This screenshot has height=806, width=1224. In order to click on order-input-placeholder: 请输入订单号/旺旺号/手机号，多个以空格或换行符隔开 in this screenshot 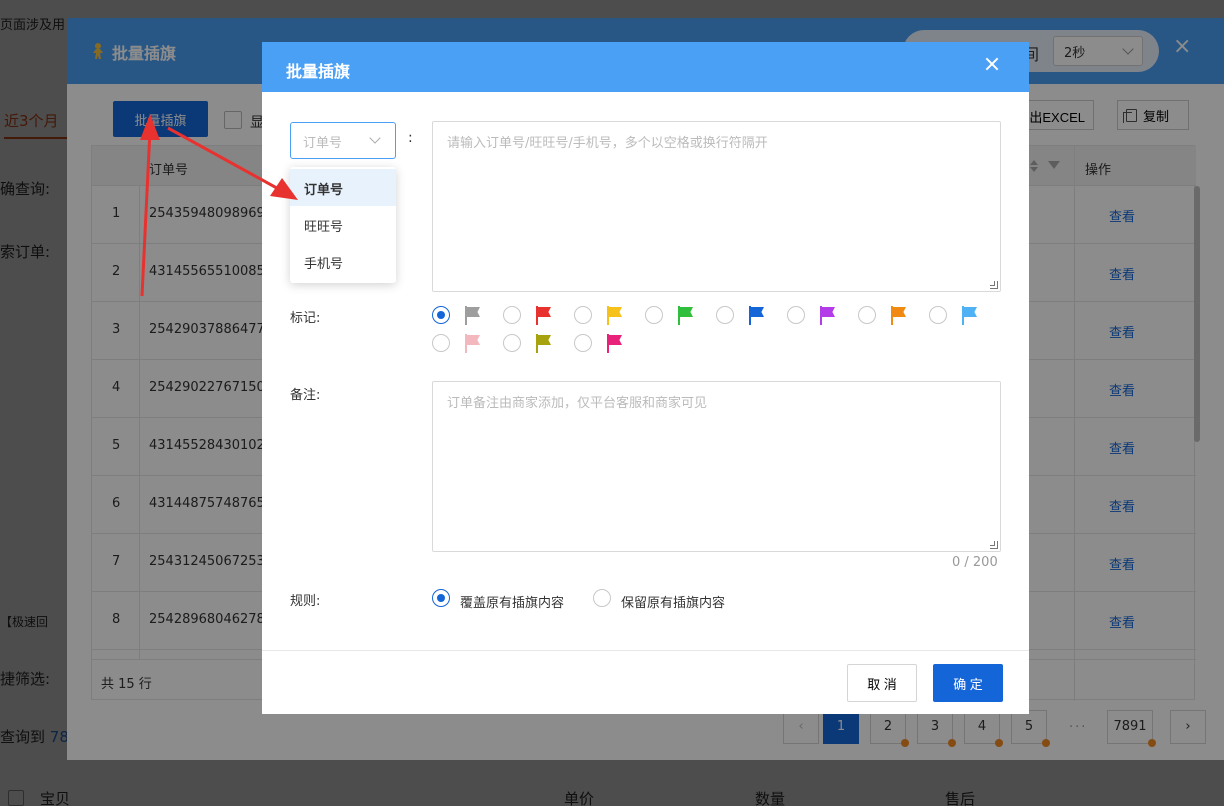, I will do `click(607, 143)`.